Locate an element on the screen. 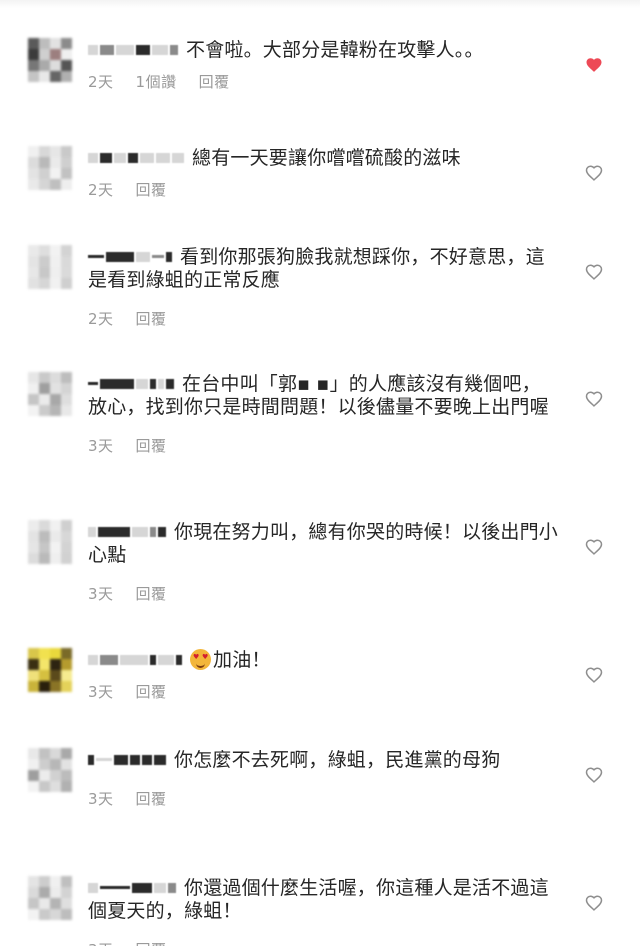  comment-text: 加油！ is located at coordinates (242, 660).